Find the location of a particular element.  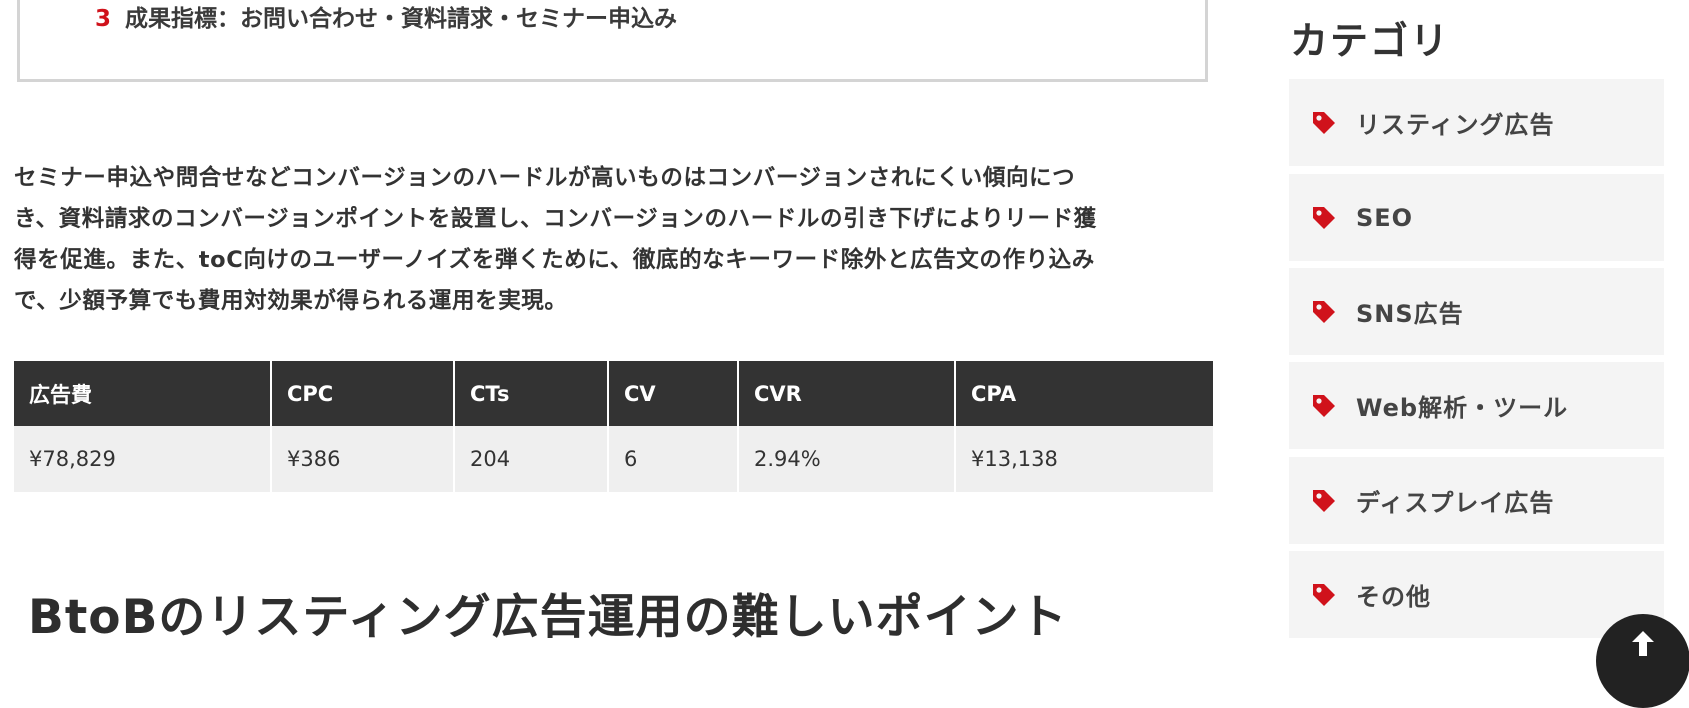

column-header-cpa: CPA is located at coordinates (1084, 393).